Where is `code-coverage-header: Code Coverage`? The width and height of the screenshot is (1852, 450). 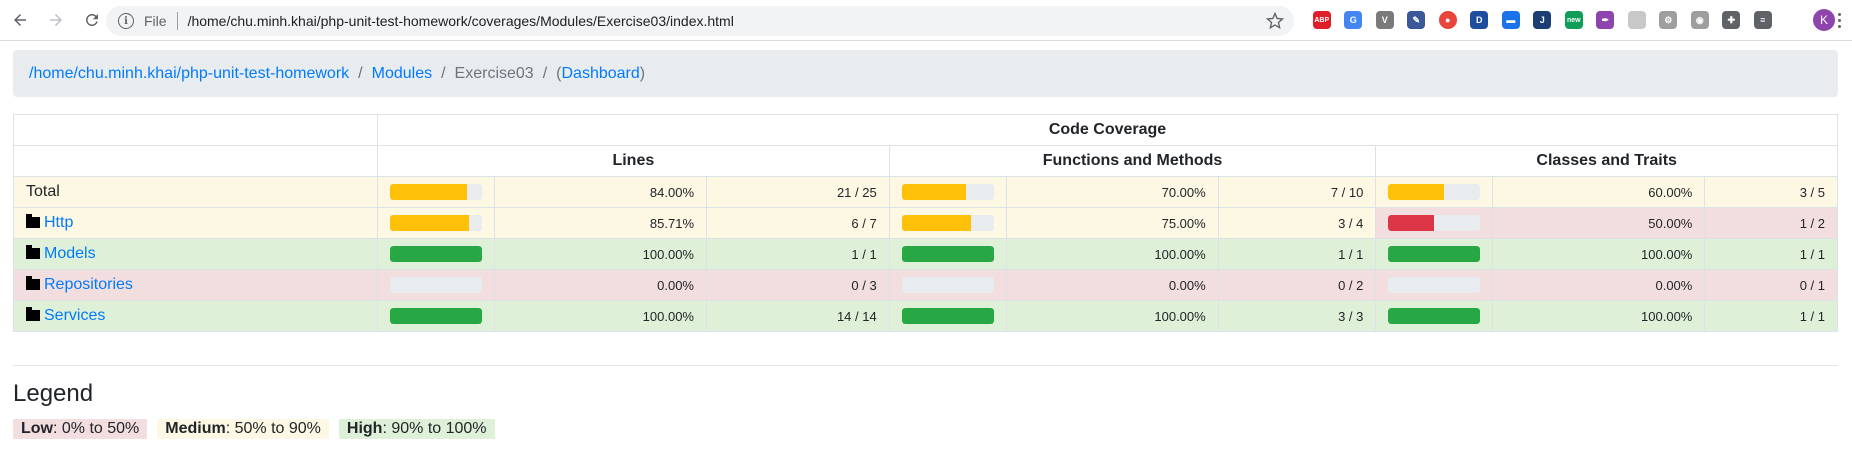
code-coverage-header: Code Coverage is located at coordinates (1107, 130).